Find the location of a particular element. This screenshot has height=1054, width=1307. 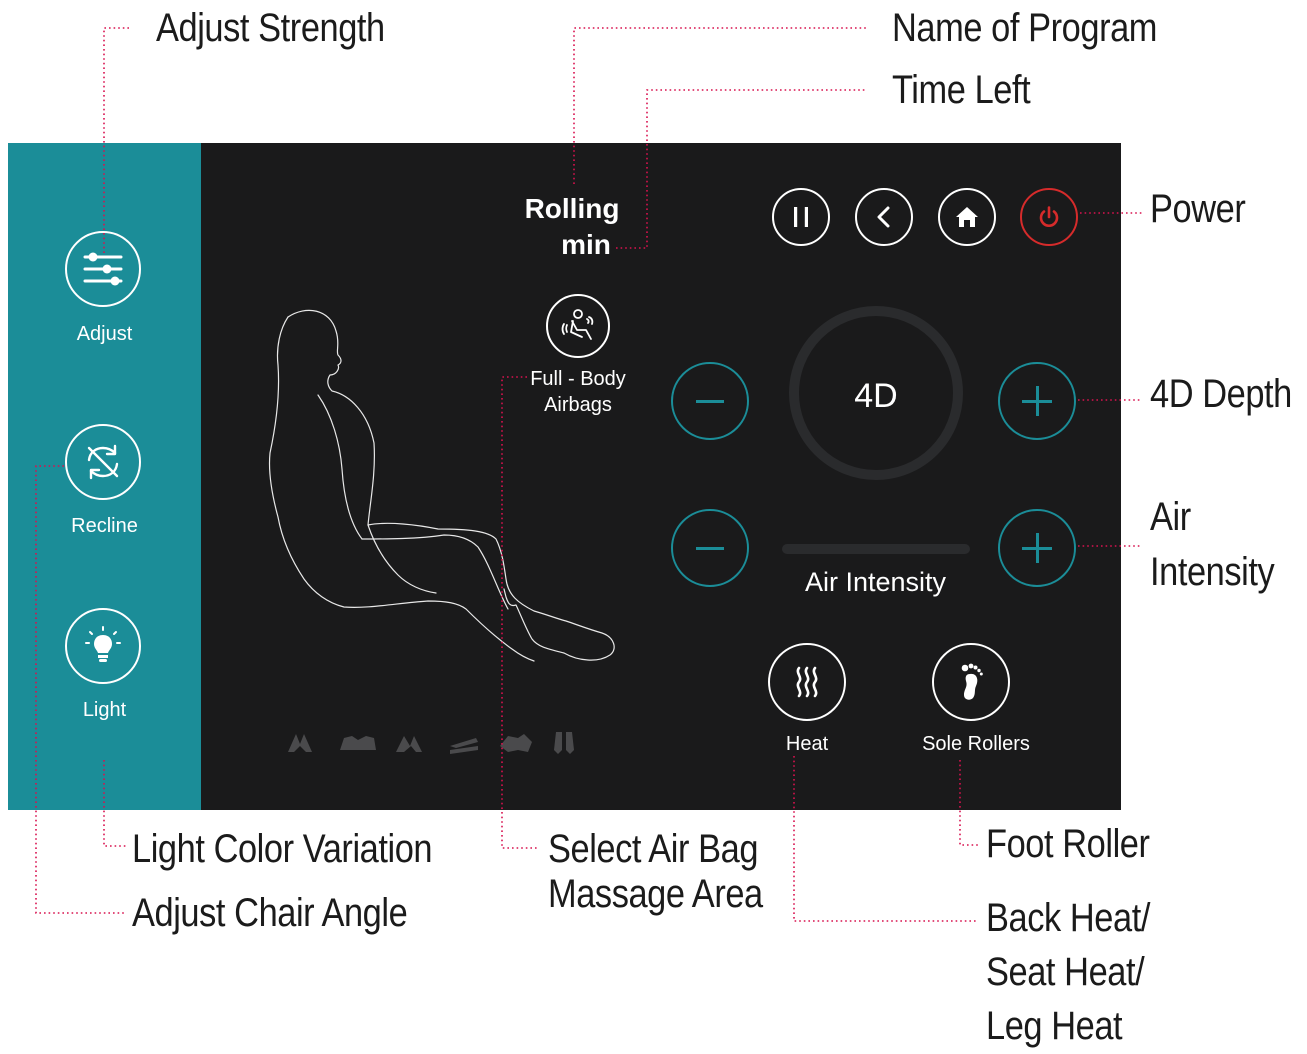

heat-label: Heat is located at coordinates (807, 744).